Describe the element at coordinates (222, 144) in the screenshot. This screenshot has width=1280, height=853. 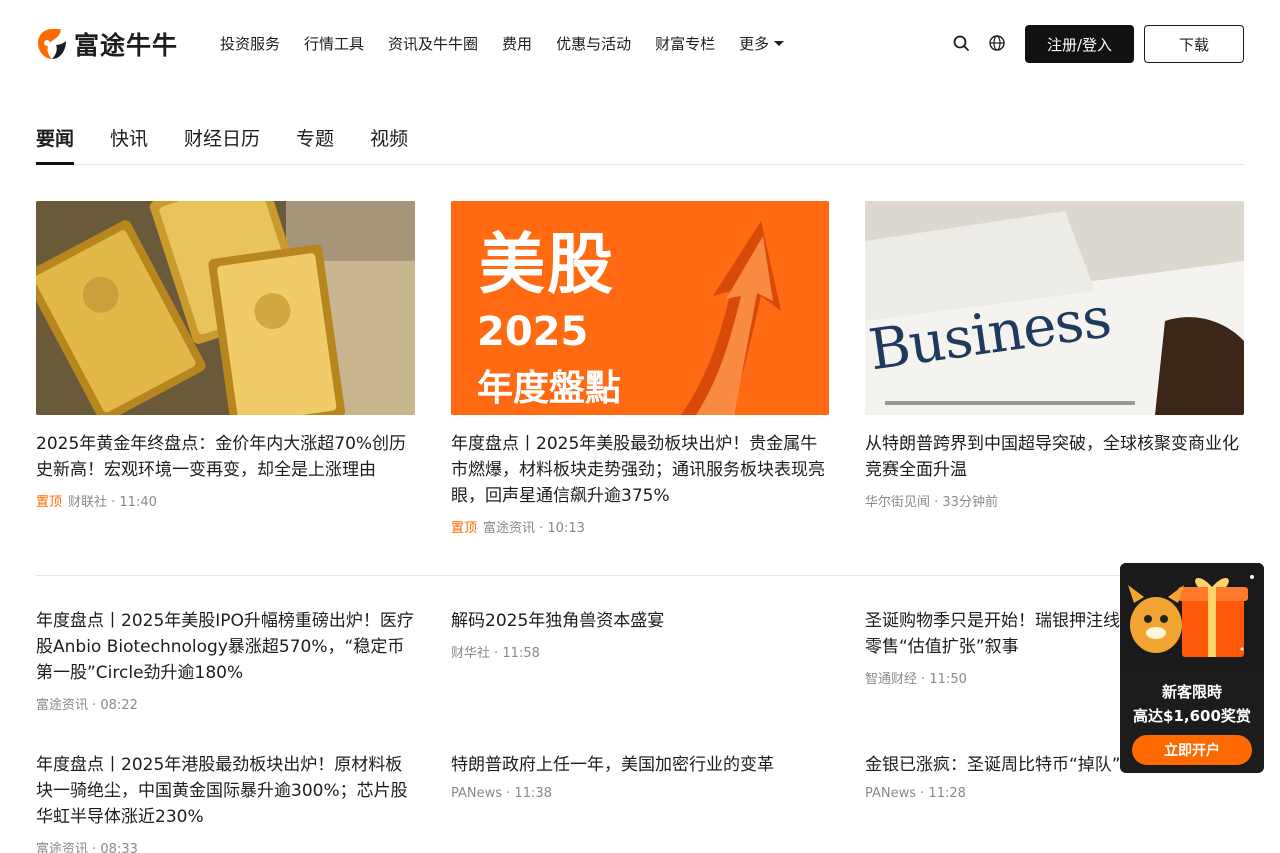
I see `tab-calendar: 财经日历` at that location.